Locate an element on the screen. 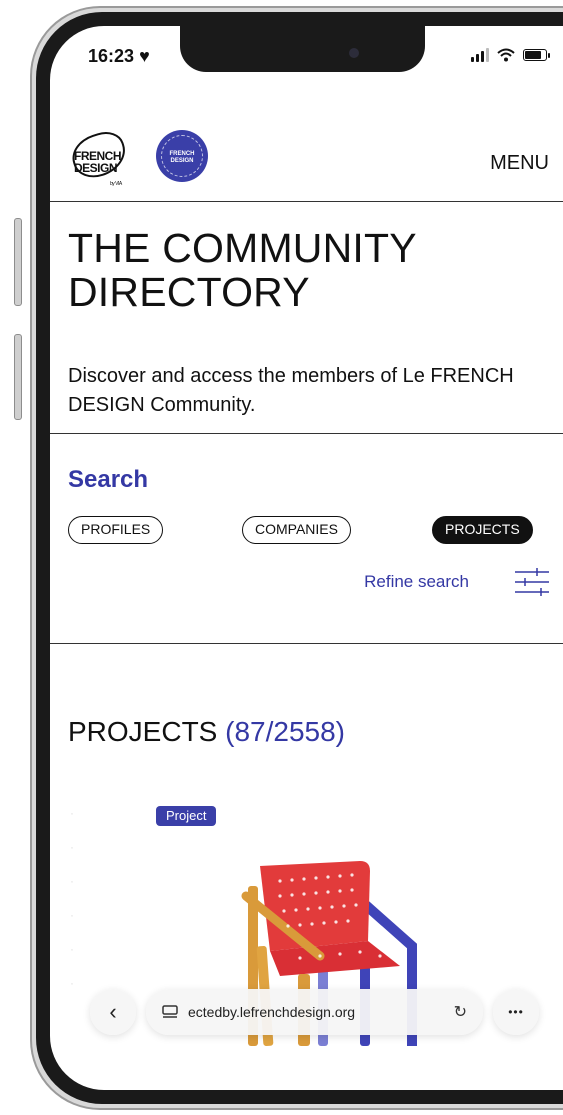 The height and width of the screenshot is (1115, 563). french-design-logo: FRENCH DESIGN by VIA is located at coordinates (99, 157).